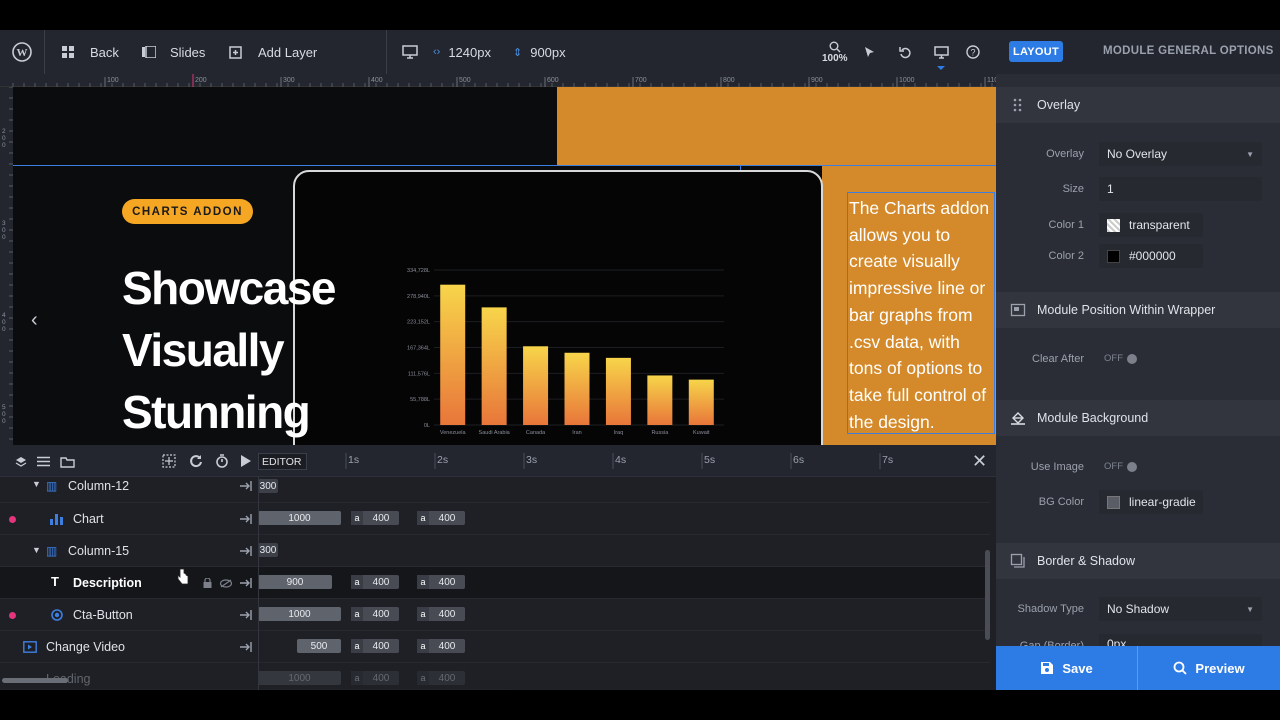 Image resolution: width=1280 pixels, height=720 pixels. I want to click on overlay-select: No Overlay ▼, so click(1180, 154).